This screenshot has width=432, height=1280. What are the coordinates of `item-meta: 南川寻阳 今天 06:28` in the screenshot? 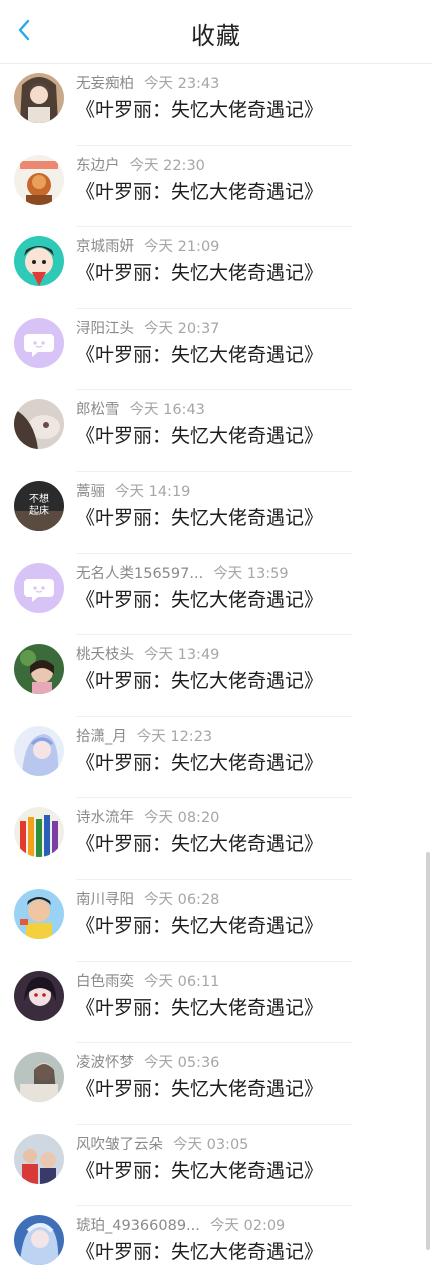 It's located at (147, 898).